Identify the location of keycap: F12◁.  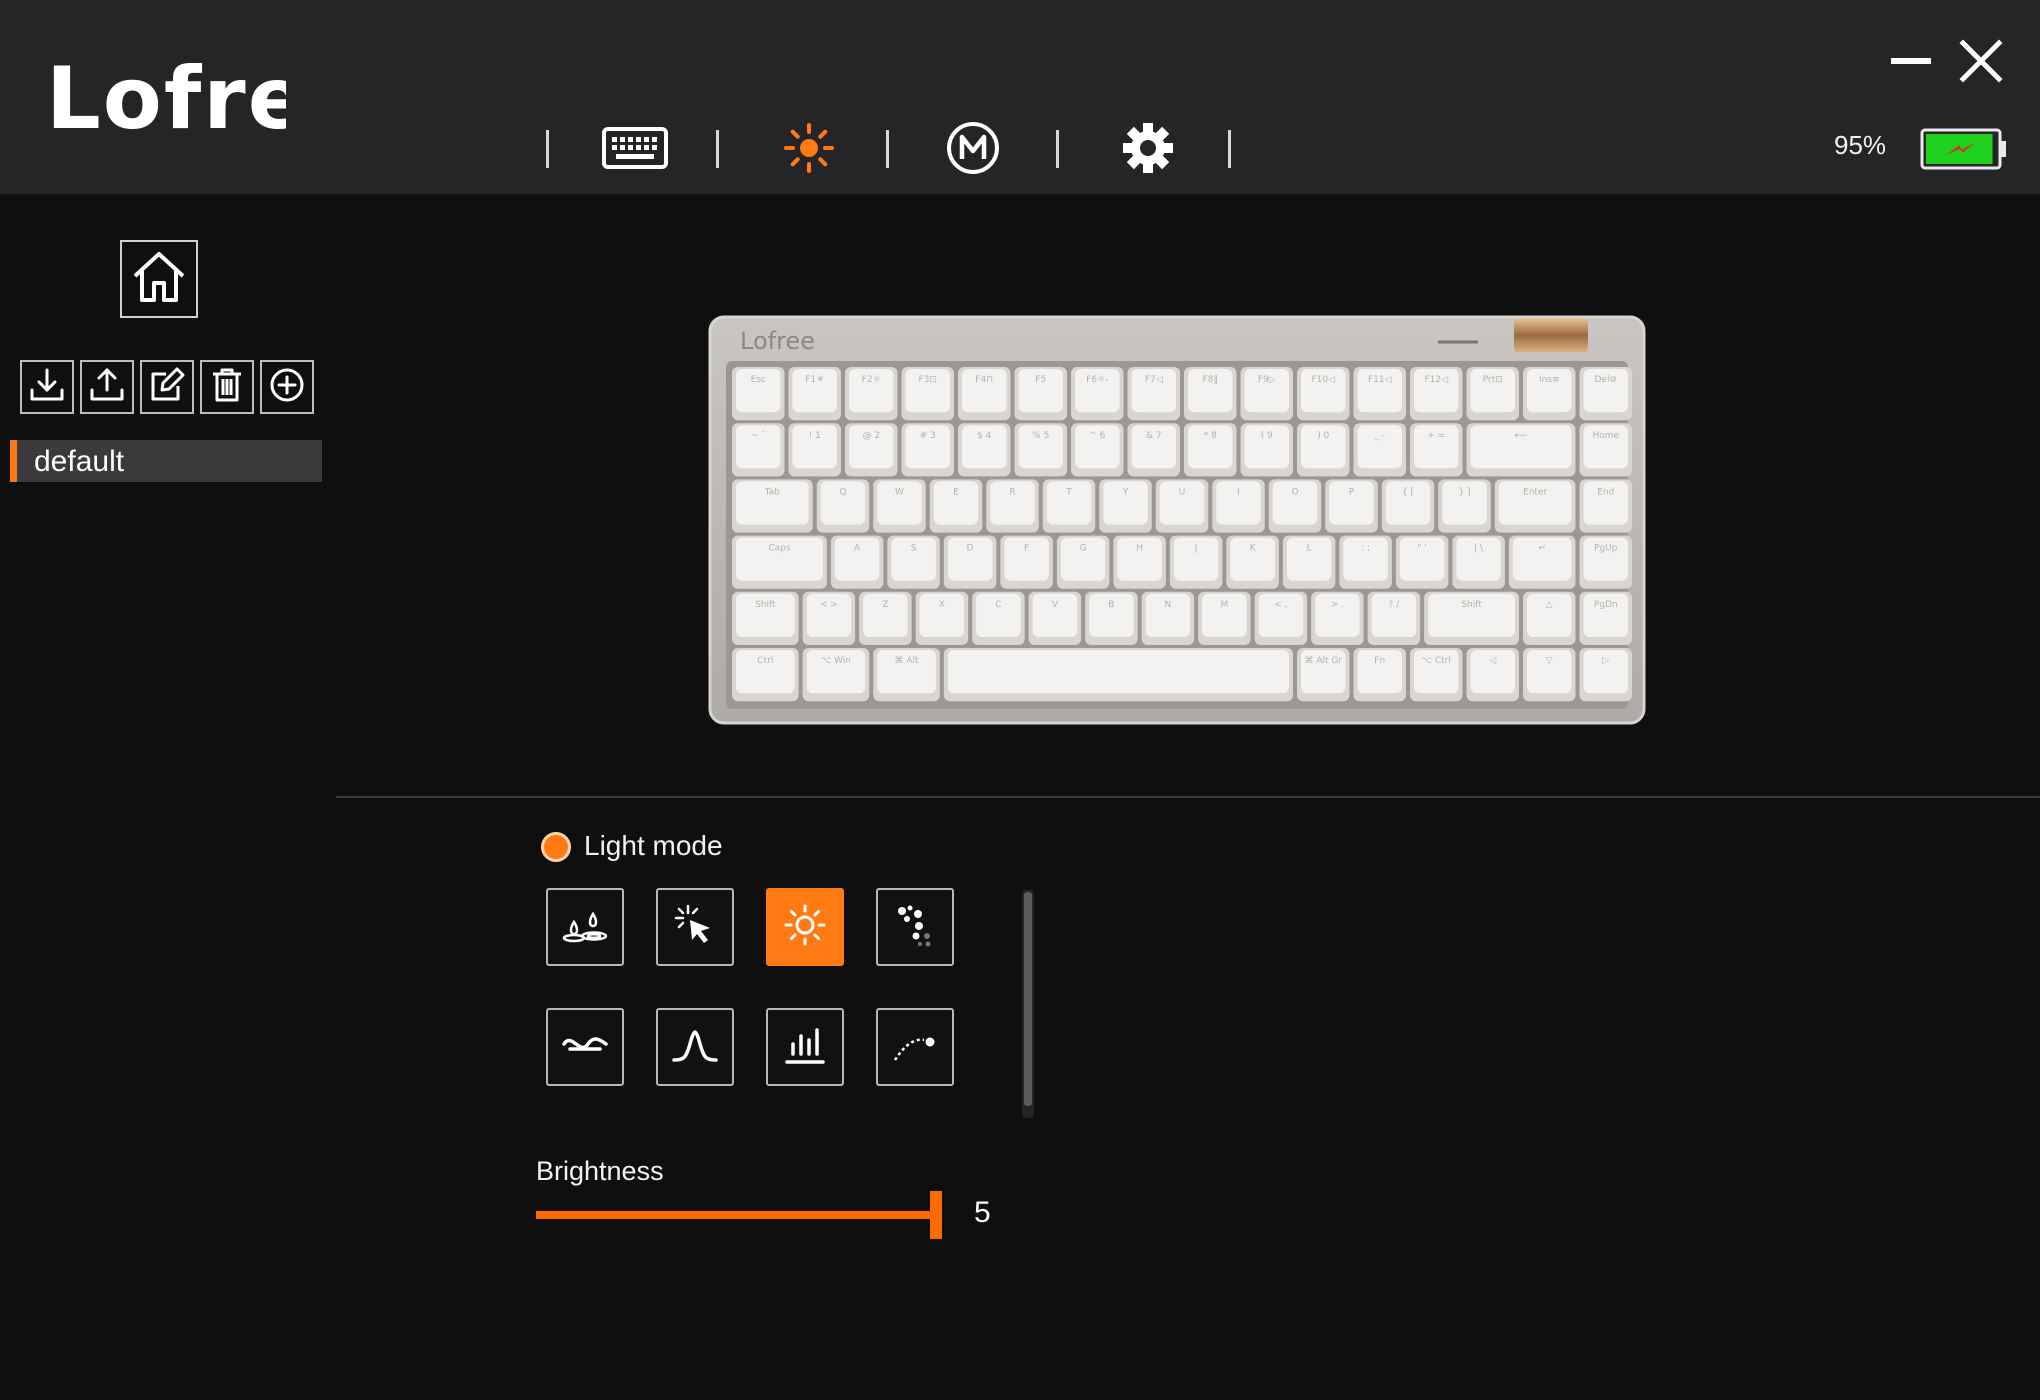
(1436, 394).